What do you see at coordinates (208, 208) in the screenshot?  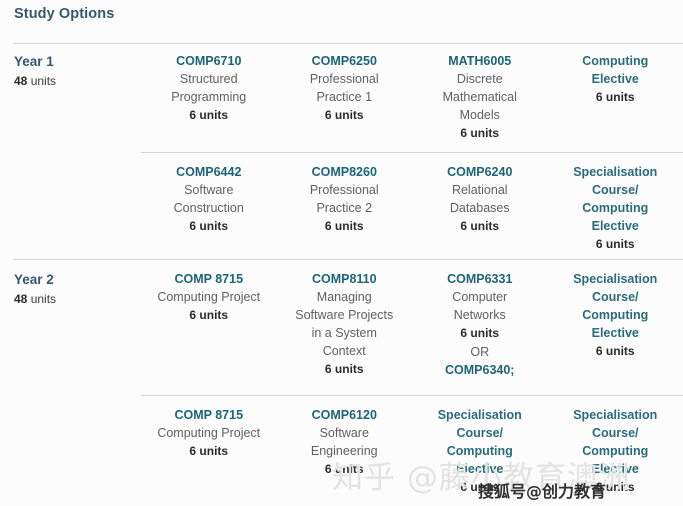 I see `course-name-line: Construction` at bounding box center [208, 208].